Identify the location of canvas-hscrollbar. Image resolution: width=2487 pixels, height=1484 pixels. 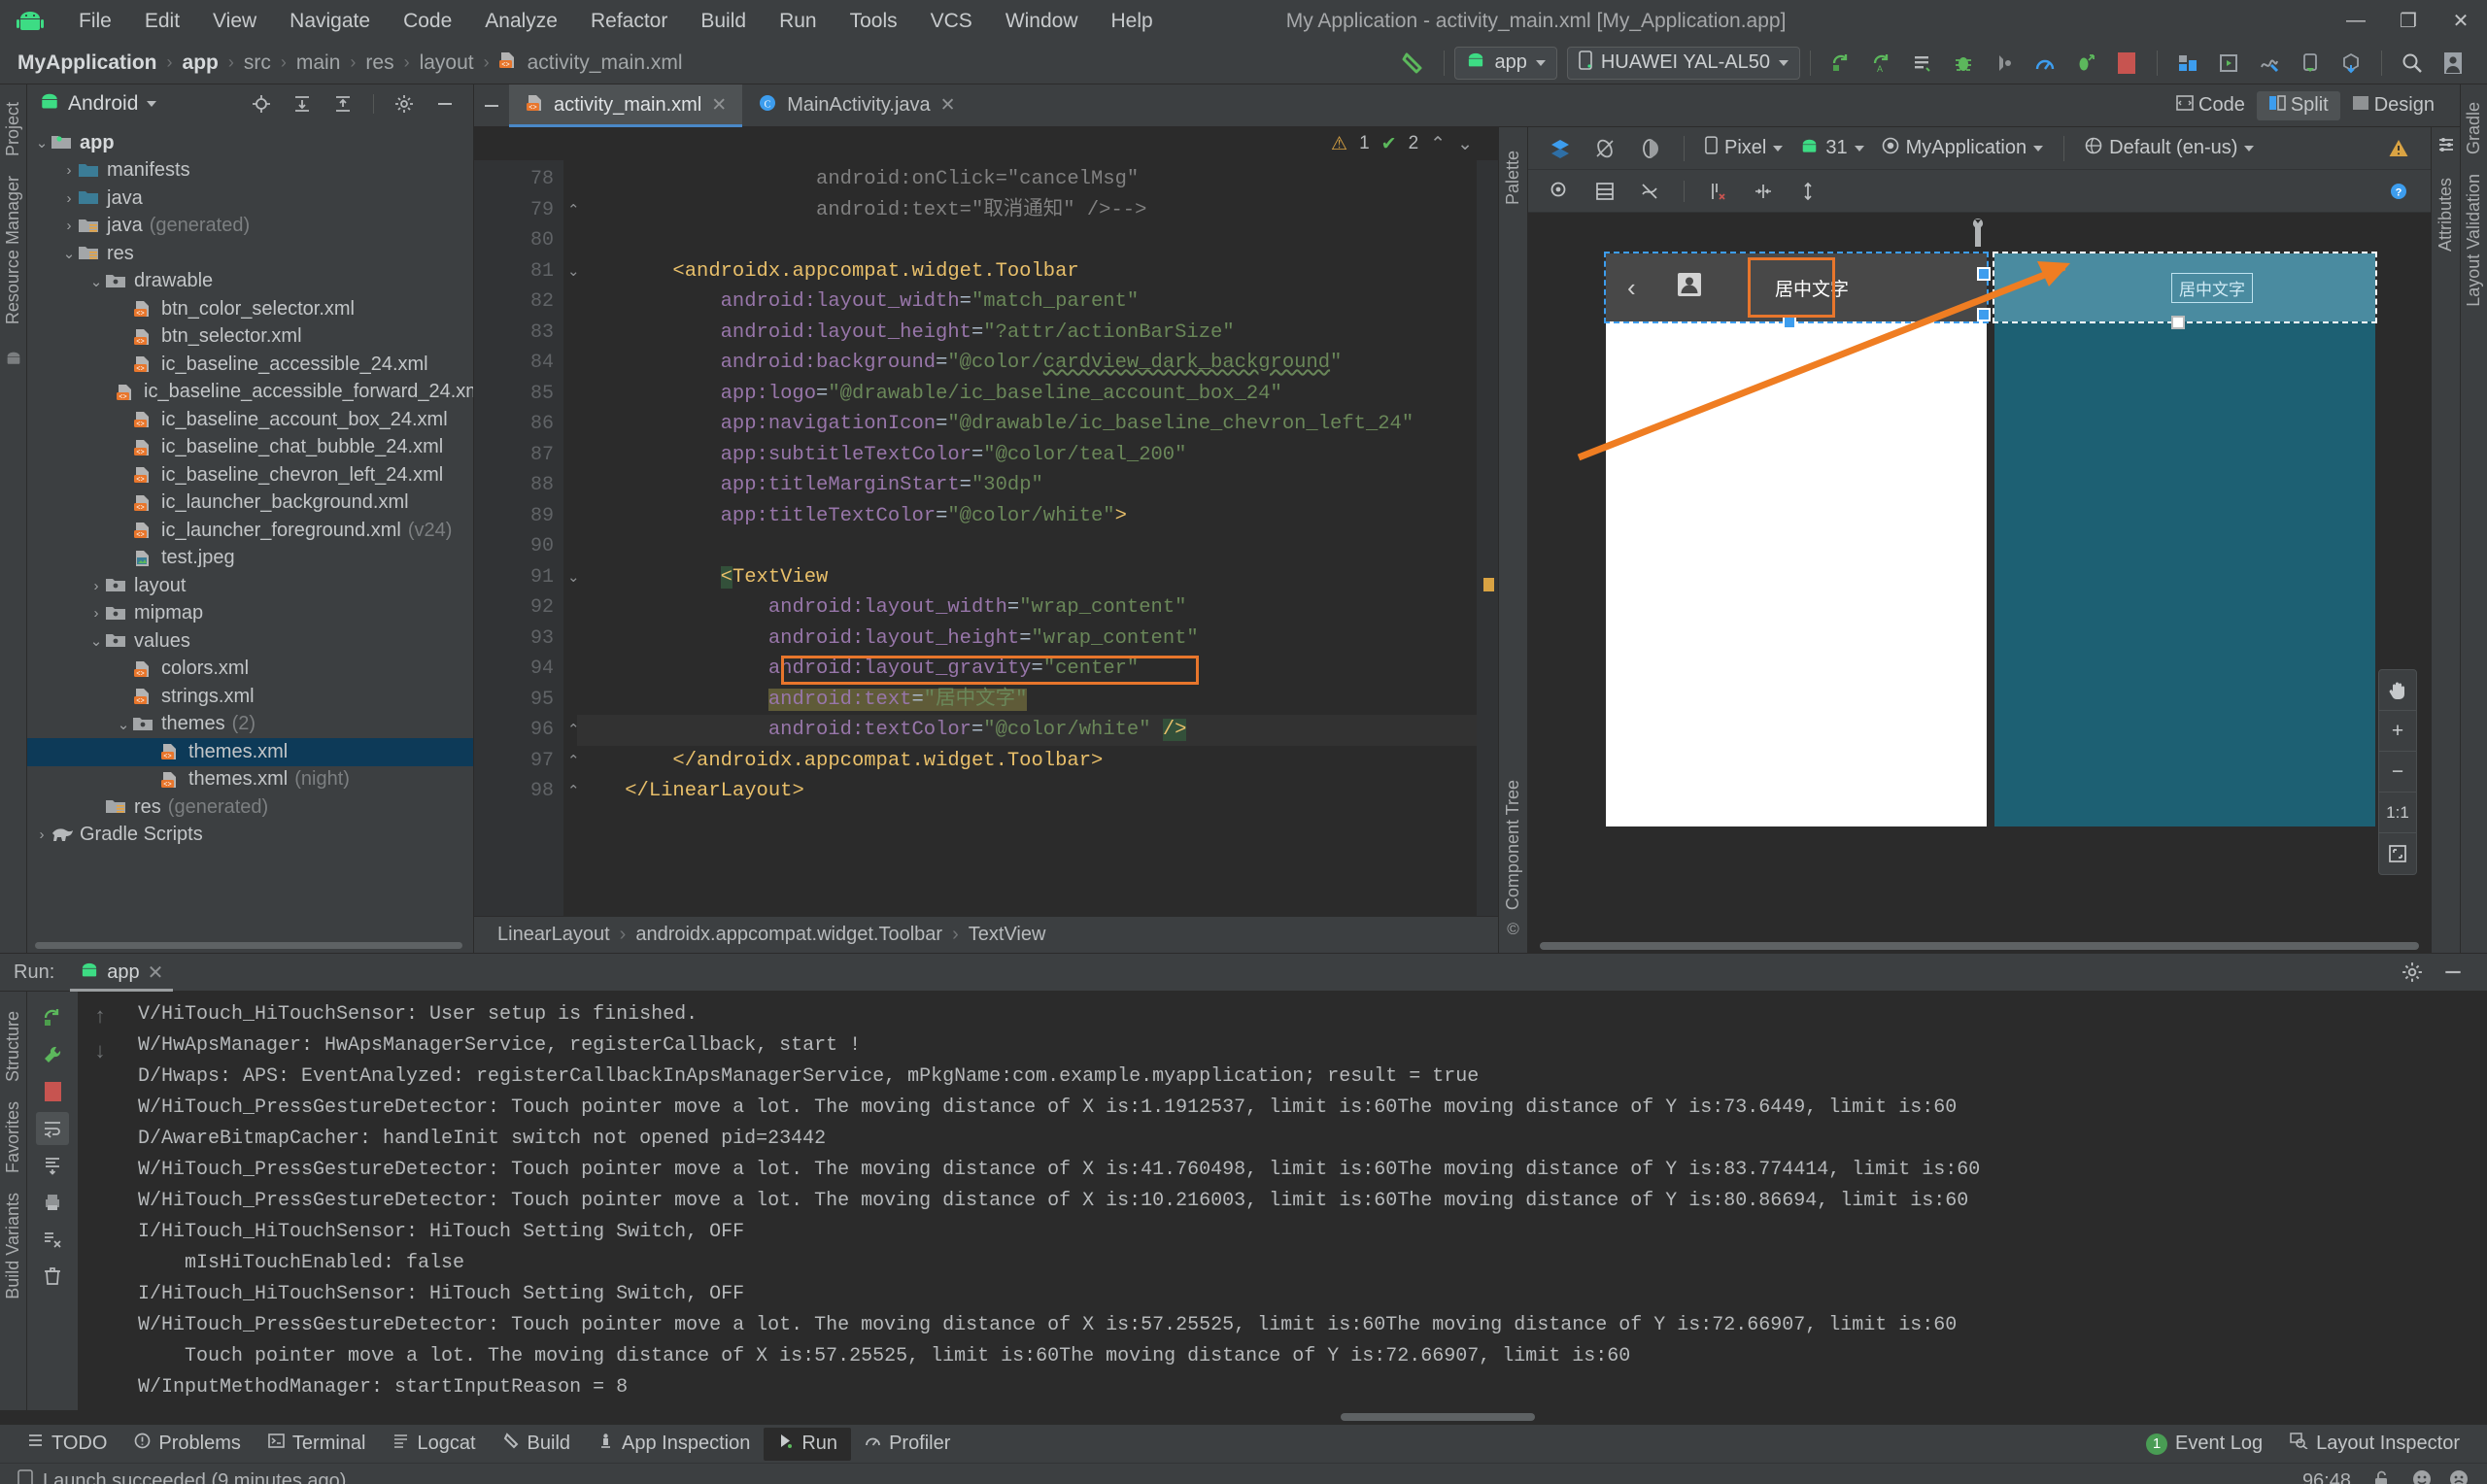
(1979, 946).